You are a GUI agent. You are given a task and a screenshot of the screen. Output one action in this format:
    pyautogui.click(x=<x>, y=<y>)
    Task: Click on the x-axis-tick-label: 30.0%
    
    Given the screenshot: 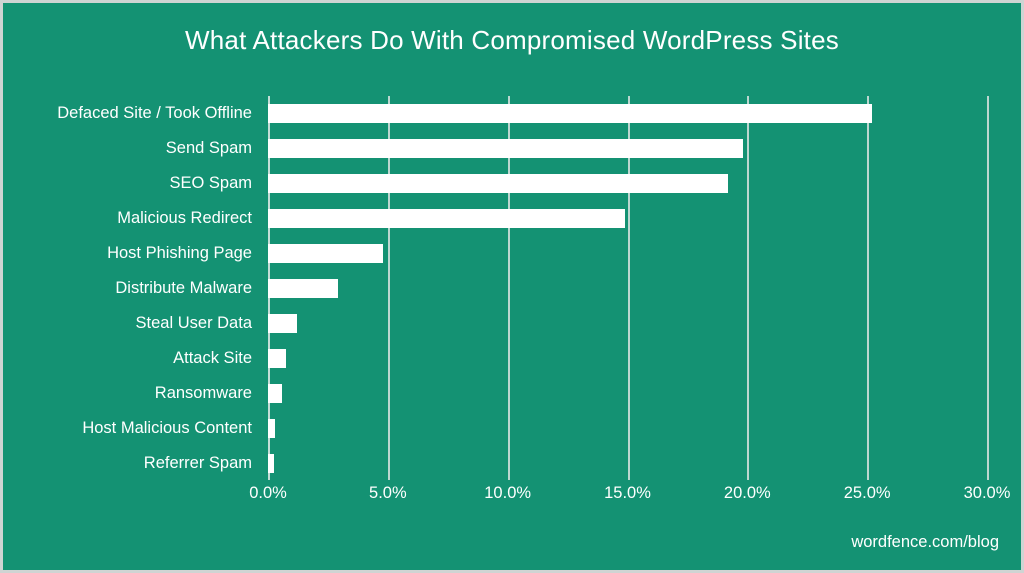 What is the action you would take?
    pyautogui.click(x=987, y=493)
    